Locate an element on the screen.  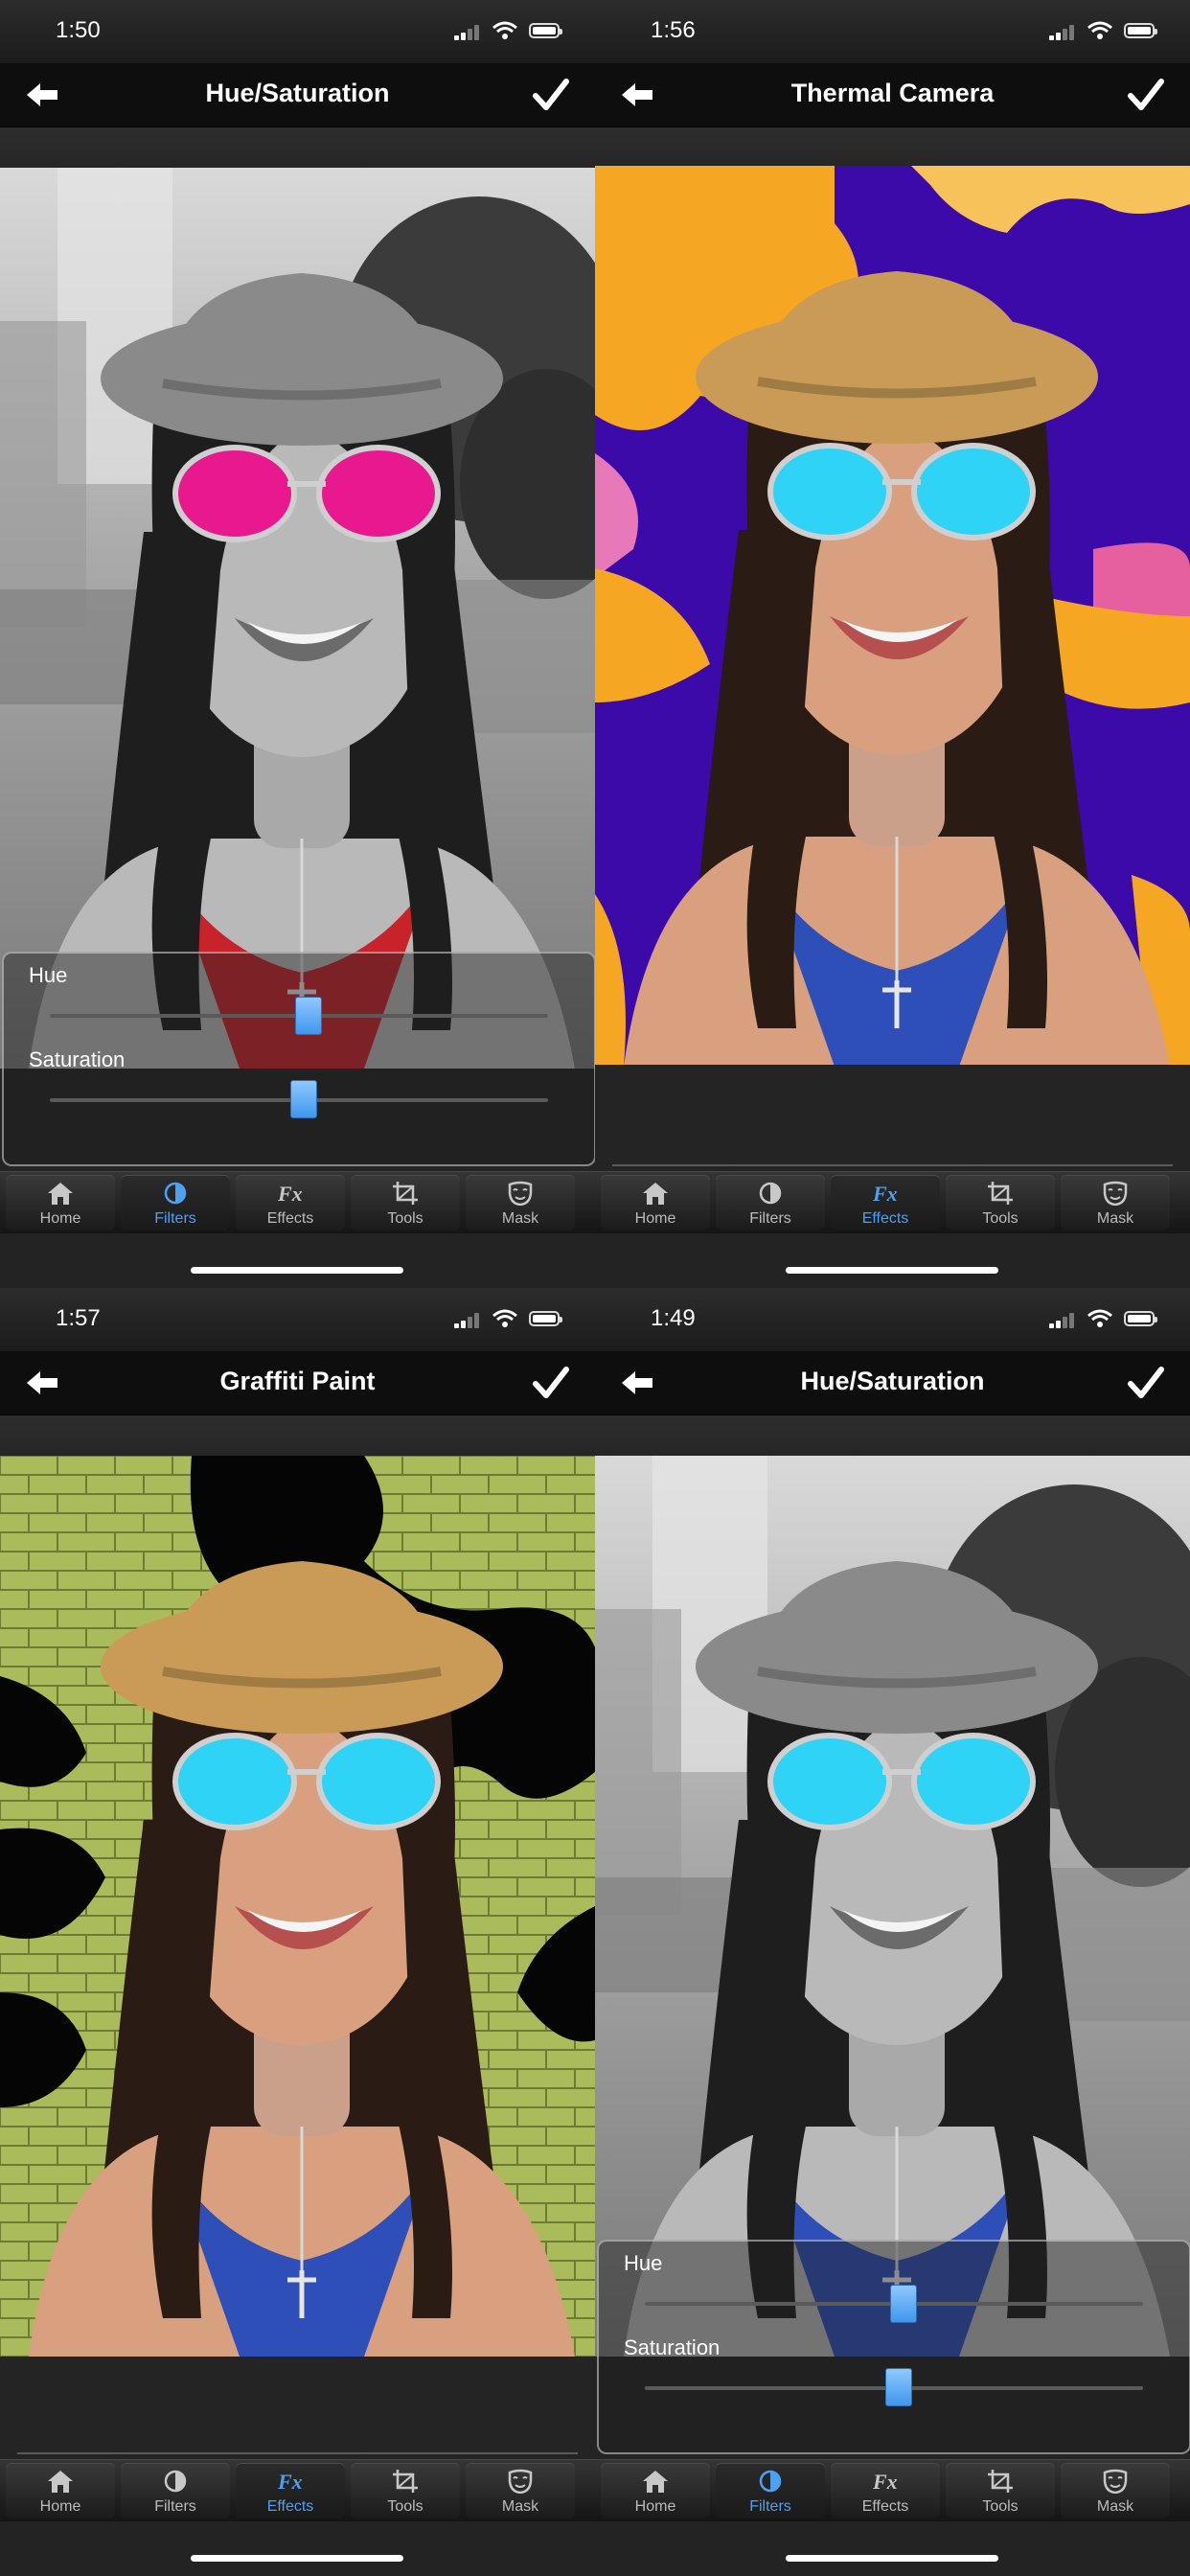
status-bar: 1:49 is located at coordinates (893, 1319).